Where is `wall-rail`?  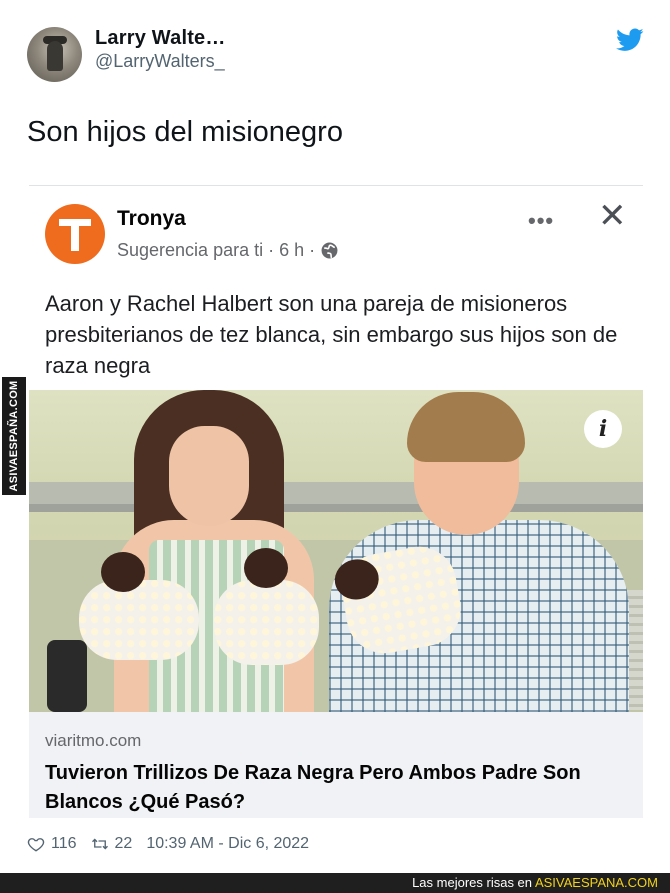
wall-rail is located at coordinates (336, 493).